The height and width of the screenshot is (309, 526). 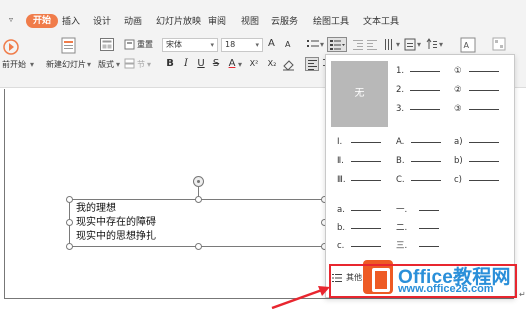 I want to click on tab-insert: 插入, so click(x=71, y=22).